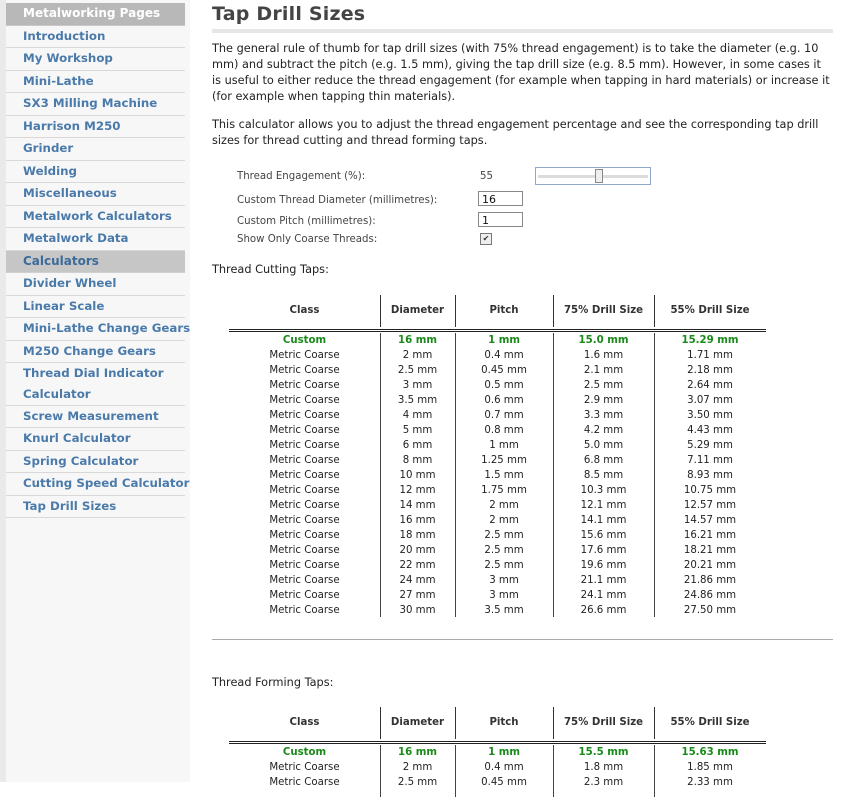 This screenshot has width=868, height=797. What do you see at coordinates (95, 417) in the screenshot?
I see `sidebar-item-screw-measurement: Screw Measurement` at bounding box center [95, 417].